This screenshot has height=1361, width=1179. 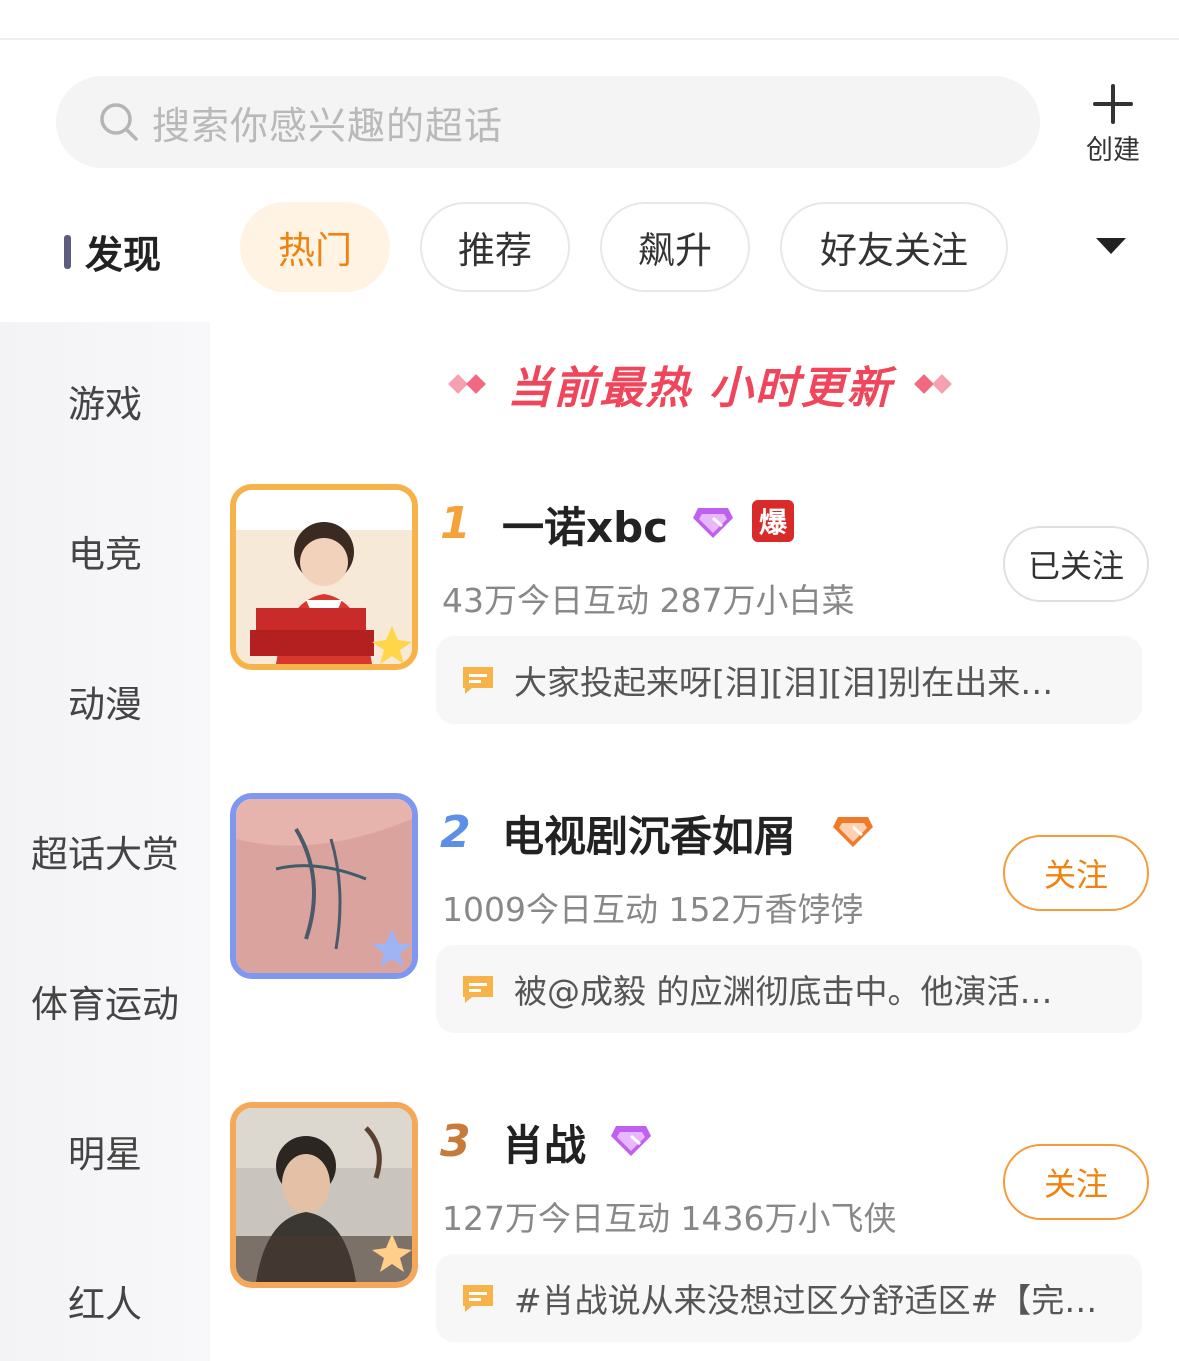 I want to click on search-input: 搜索你感兴趣的超话, so click(x=548, y=122).